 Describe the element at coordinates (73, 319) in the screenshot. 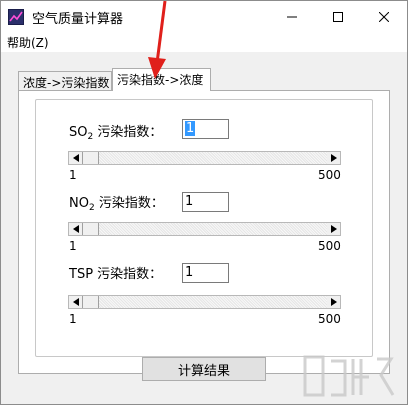

I see `tsp-min-label: 1` at that location.